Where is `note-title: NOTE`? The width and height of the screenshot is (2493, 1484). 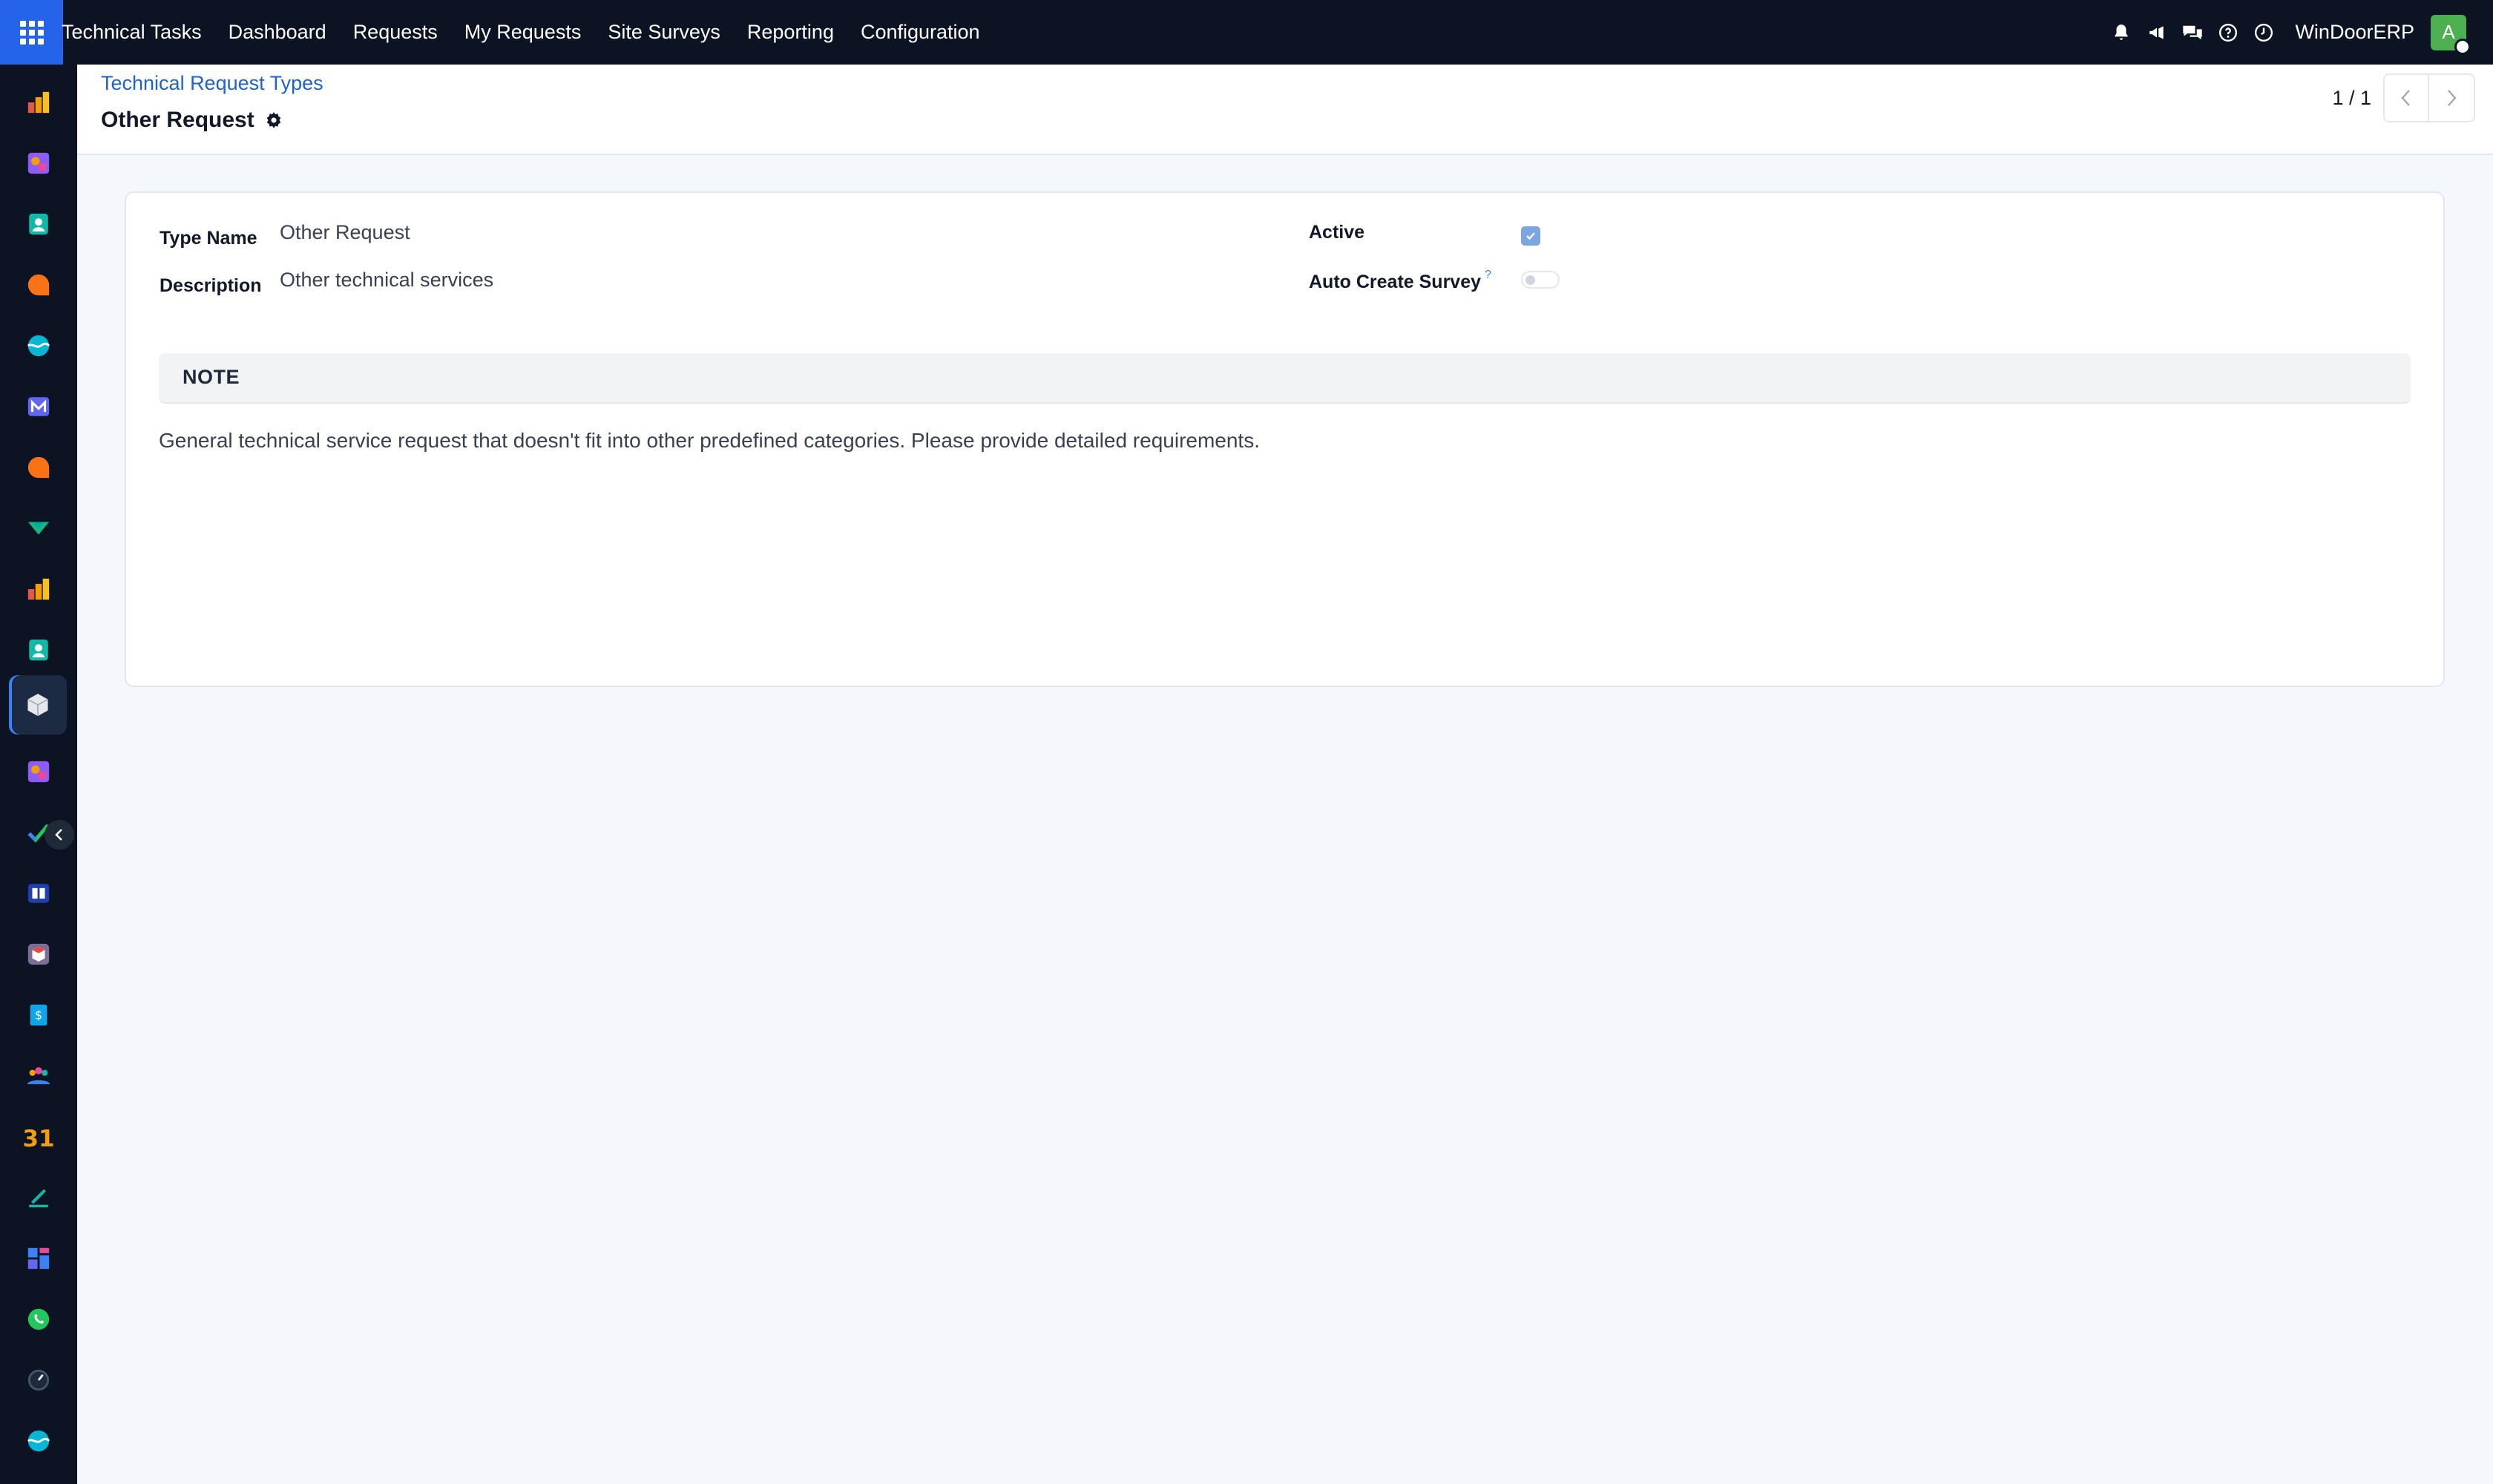
note-title: NOTE is located at coordinates (211, 377).